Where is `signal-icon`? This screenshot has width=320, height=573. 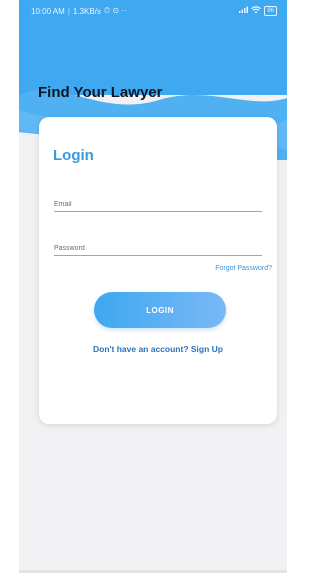
signal-icon is located at coordinates (243, 11).